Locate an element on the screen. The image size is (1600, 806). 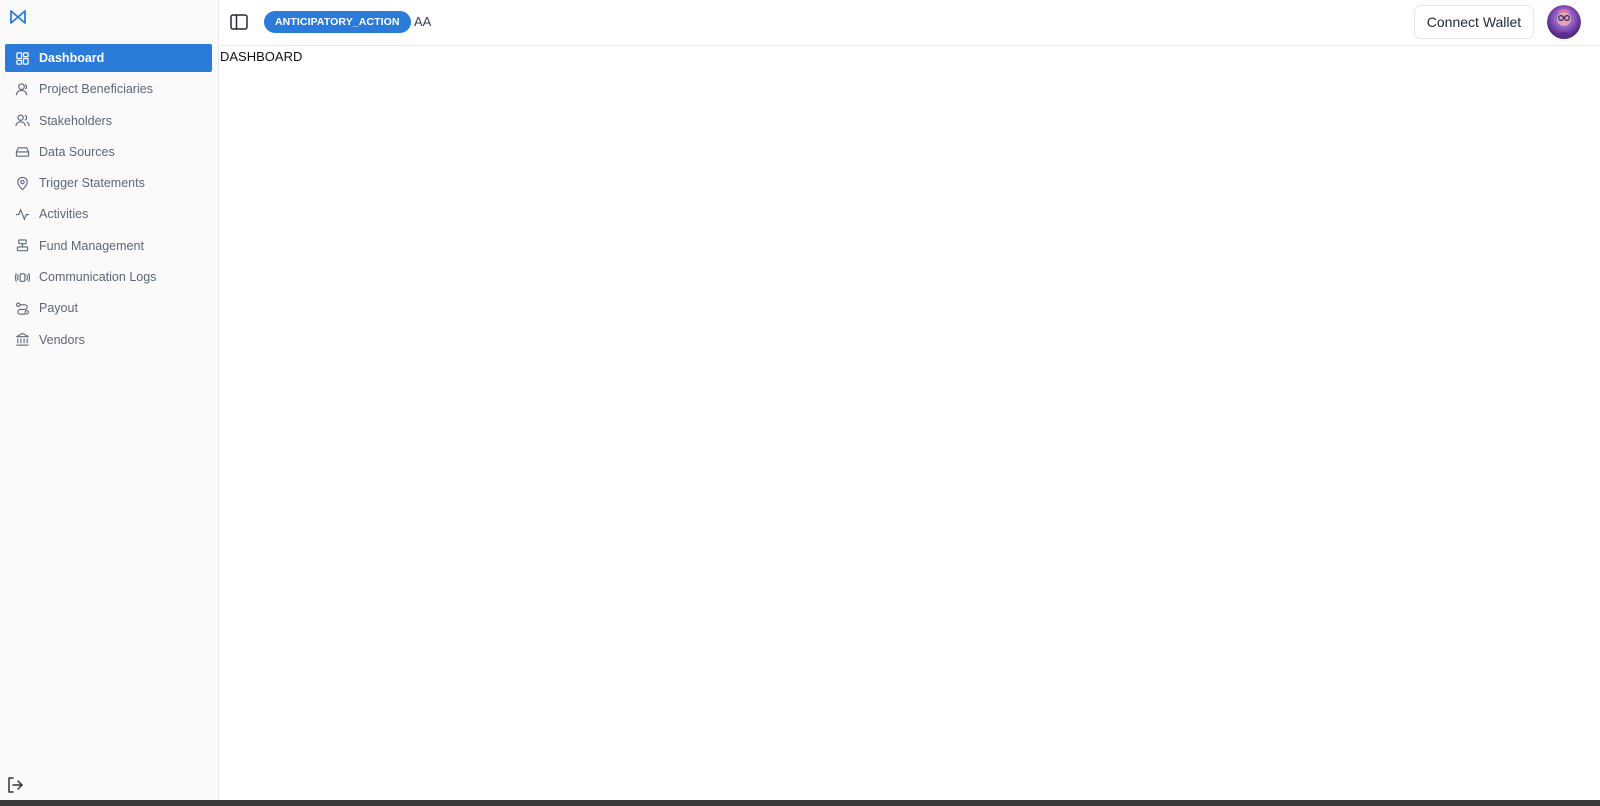
shield-icon is located at coordinates (22, 183).